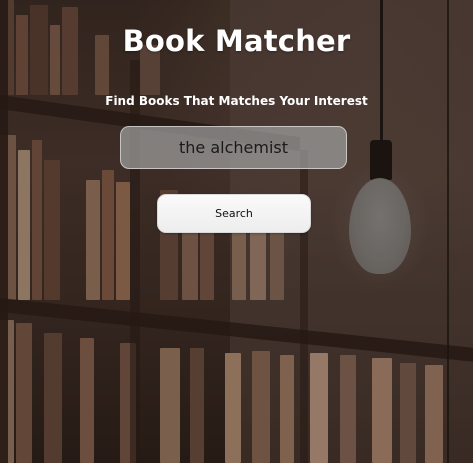 The image size is (473, 463). What do you see at coordinates (236, 101) in the screenshot?
I see `page-subtitle: Find Books That Matches Your Interest` at bounding box center [236, 101].